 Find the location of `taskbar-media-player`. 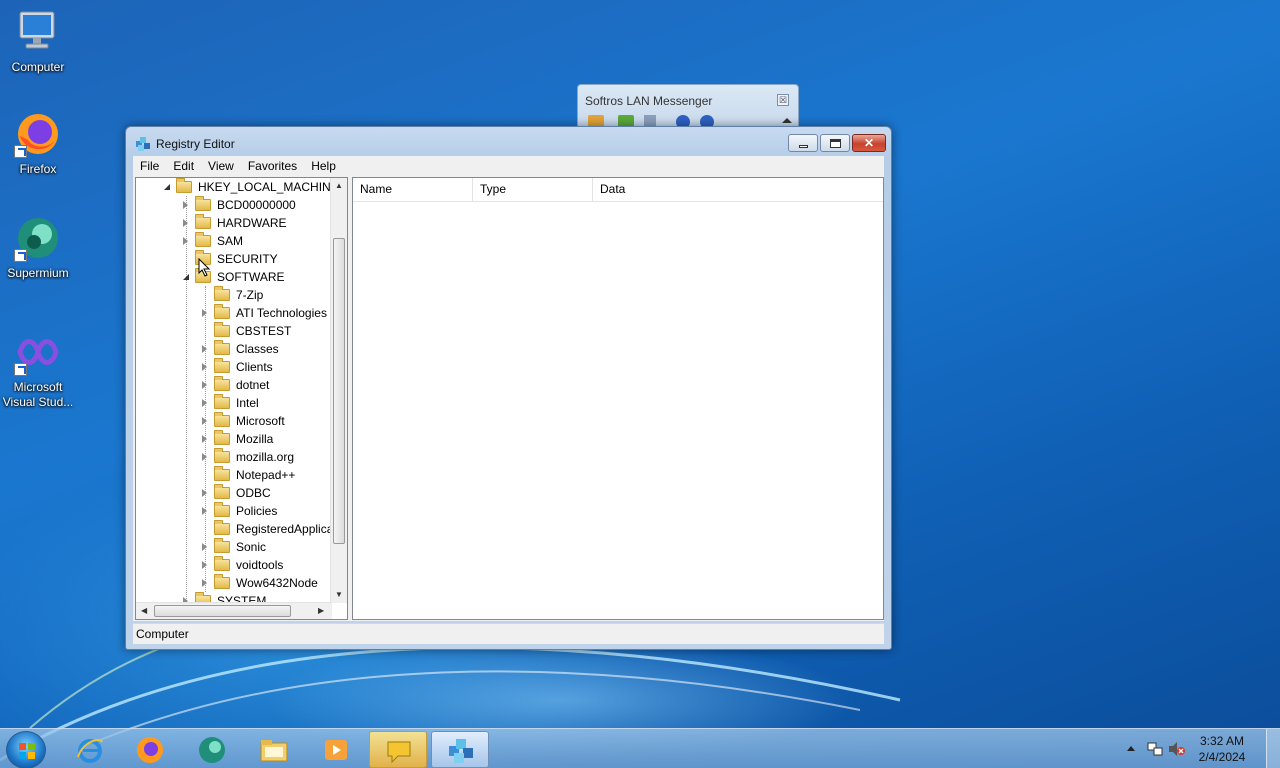

taskbar-media-player is located at coordinates (336, 749).